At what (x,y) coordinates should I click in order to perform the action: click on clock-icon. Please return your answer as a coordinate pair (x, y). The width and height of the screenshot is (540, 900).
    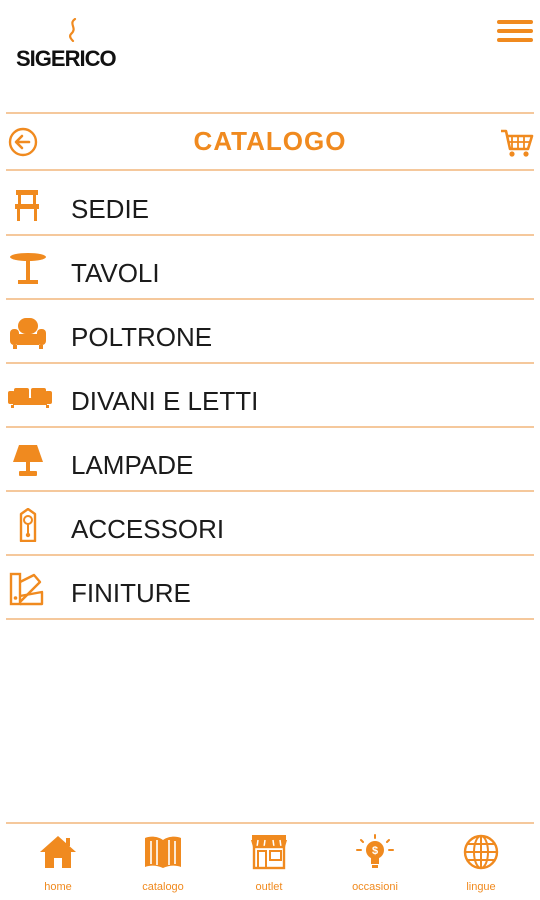
    Looking at the image, I should click on (28, 525).